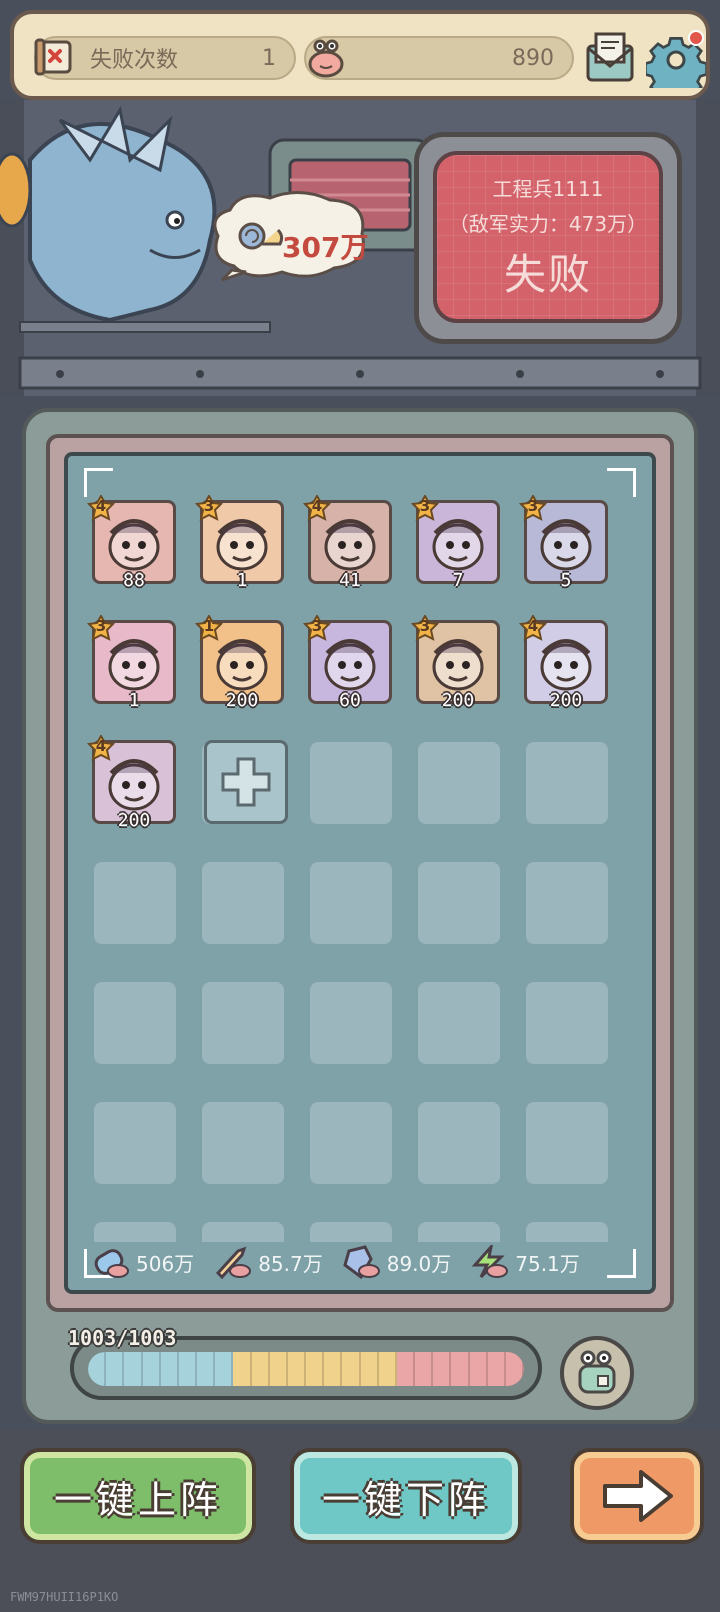 The width and height of the screenshot is (720, 1612). I want to click on snail-helper-button, so click(597, 1373).